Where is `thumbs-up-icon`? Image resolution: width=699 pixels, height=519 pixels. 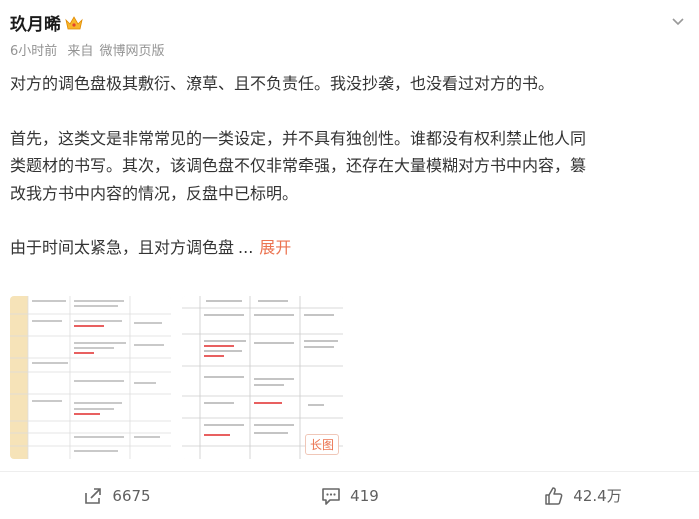
thumbs-up-icon is located at coordinates (554, 495).